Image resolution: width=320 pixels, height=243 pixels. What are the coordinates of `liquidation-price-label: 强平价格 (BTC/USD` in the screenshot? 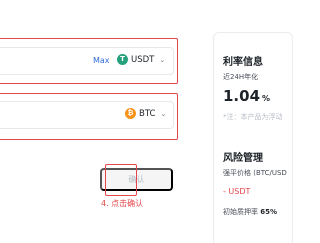 It's located at (255, 173).